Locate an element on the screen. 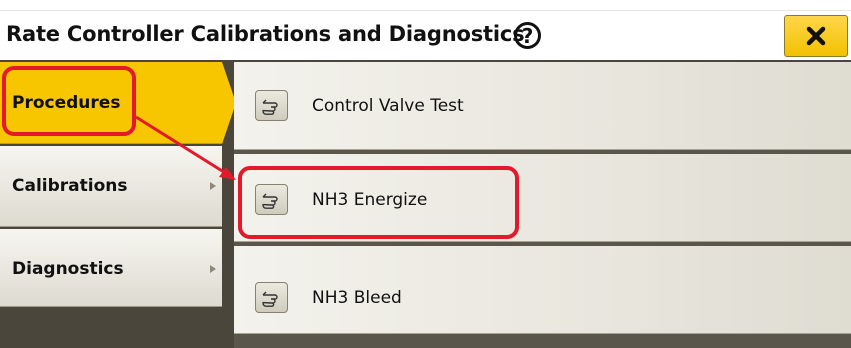 This screenshot has width=851, height=348. sidebar-item-label: Diagnostics is located at coordinates (68, 269).